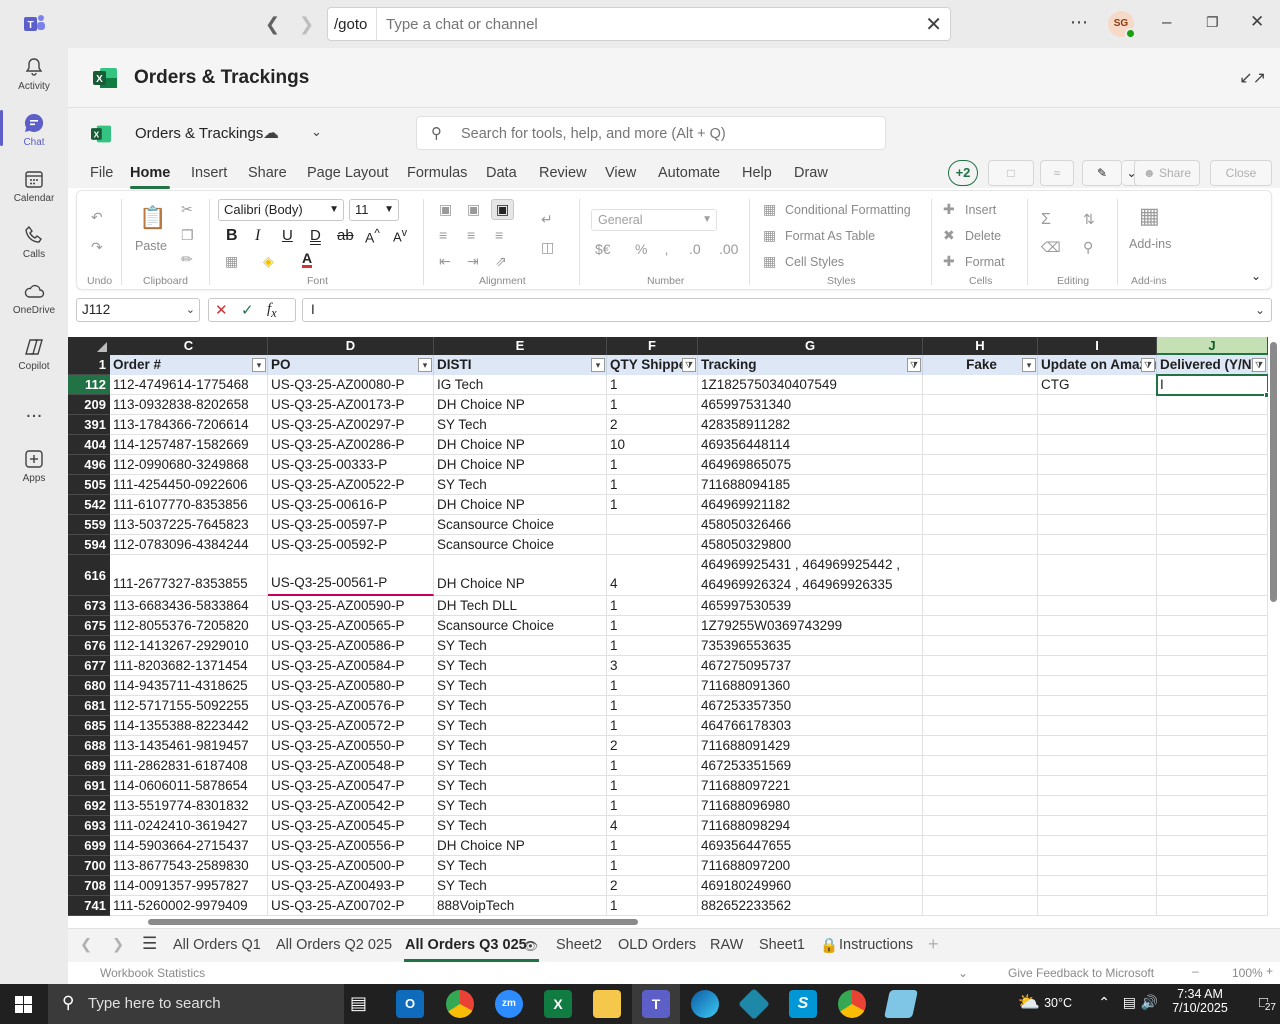 The image size is (1280, 1024). I want to click on cell-f: 2, so click(652, 886).